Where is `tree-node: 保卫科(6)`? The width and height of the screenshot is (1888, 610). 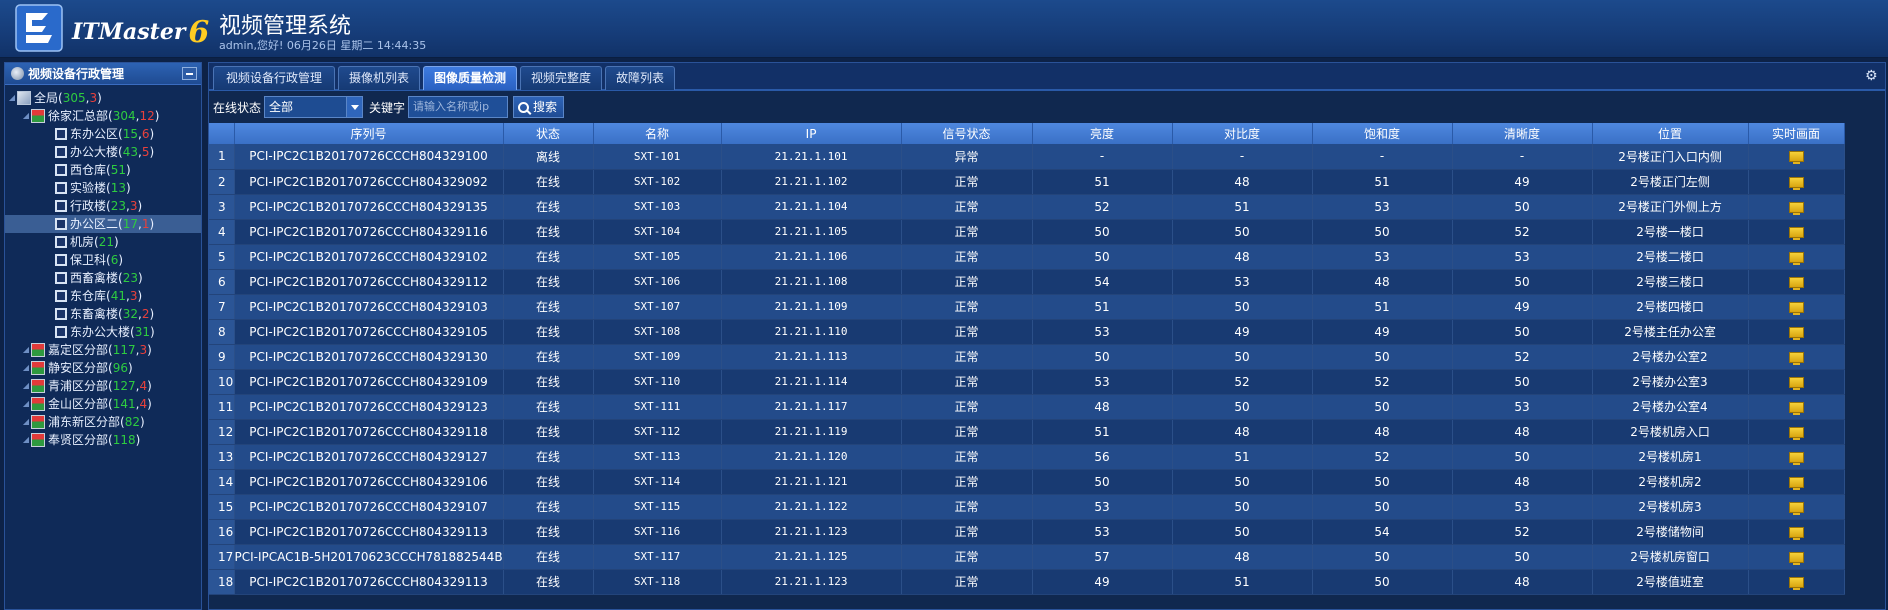
tree-node: 保卫科(6) is located at coordinates (103, 260).